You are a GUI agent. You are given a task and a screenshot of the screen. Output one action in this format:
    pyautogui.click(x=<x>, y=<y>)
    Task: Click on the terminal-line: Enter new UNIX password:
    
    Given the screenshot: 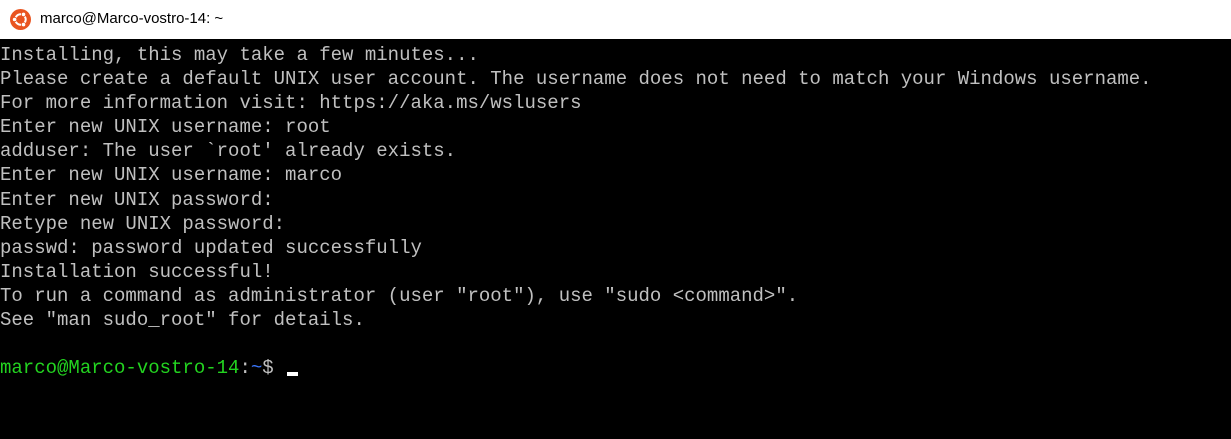 What is the action you would take?
    pyautogui.click(x=137, y=199)
    